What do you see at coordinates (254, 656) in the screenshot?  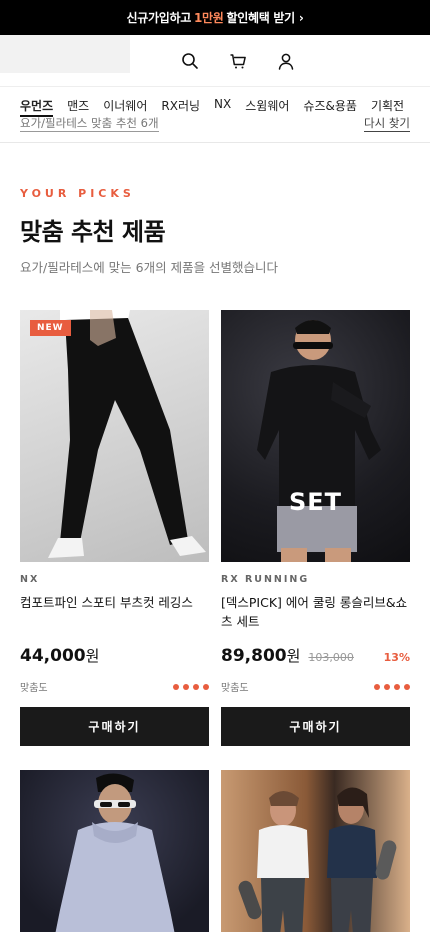 I see `product-price: 89,800` at bounding box center [254, 656].